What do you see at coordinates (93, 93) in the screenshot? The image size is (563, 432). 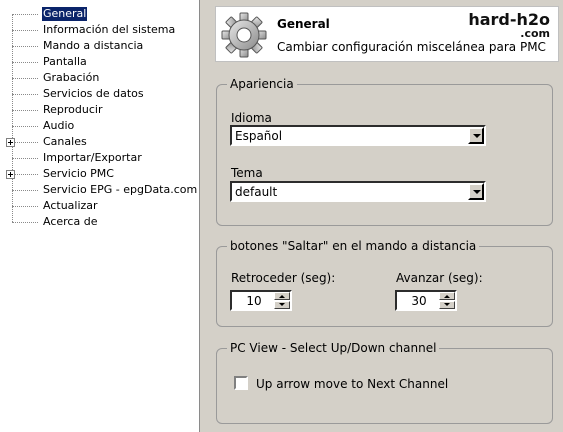 I see `tree-item-label: Servicios de datos` at bounding box center [93, 93].